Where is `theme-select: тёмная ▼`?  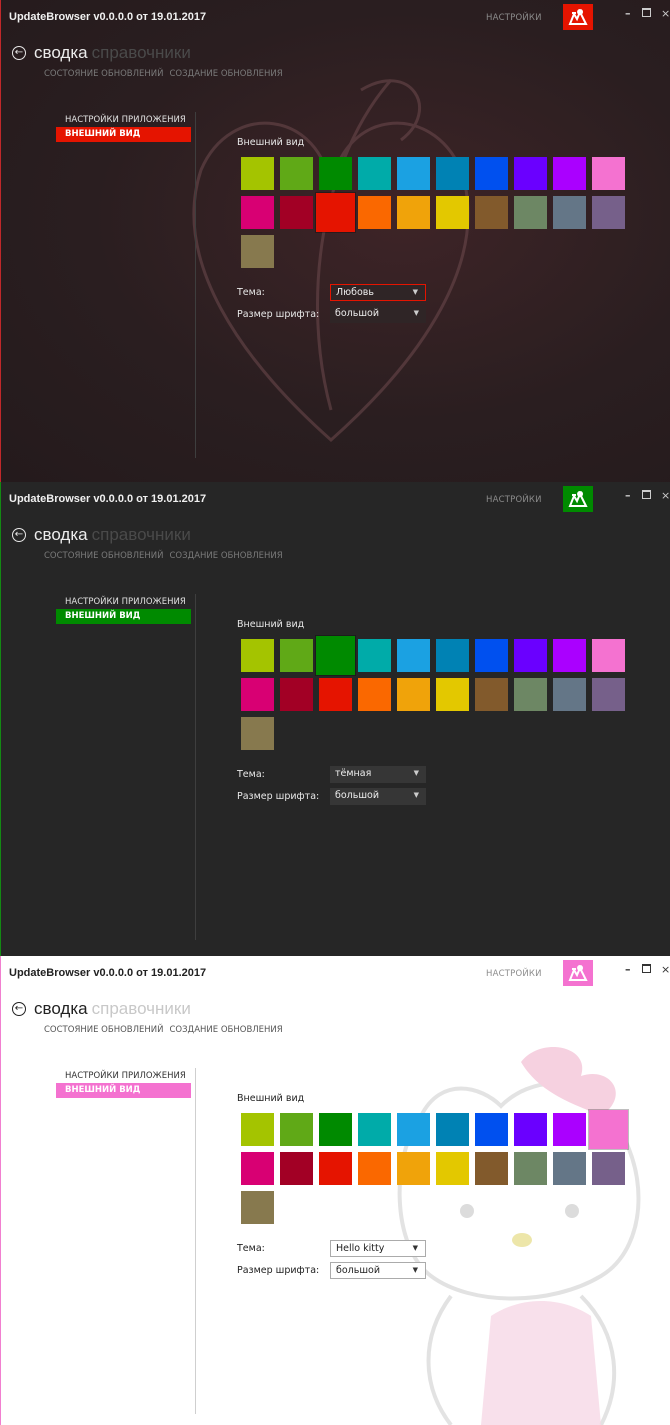
theme-select: тёмная ▼ is located at coordinates (378, 774).